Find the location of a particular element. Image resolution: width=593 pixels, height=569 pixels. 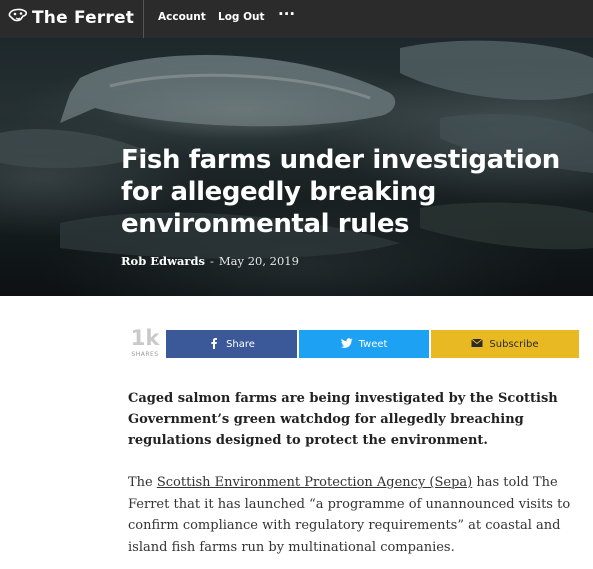

author-link: Rob Edwards is located at coordinates (163, 261).